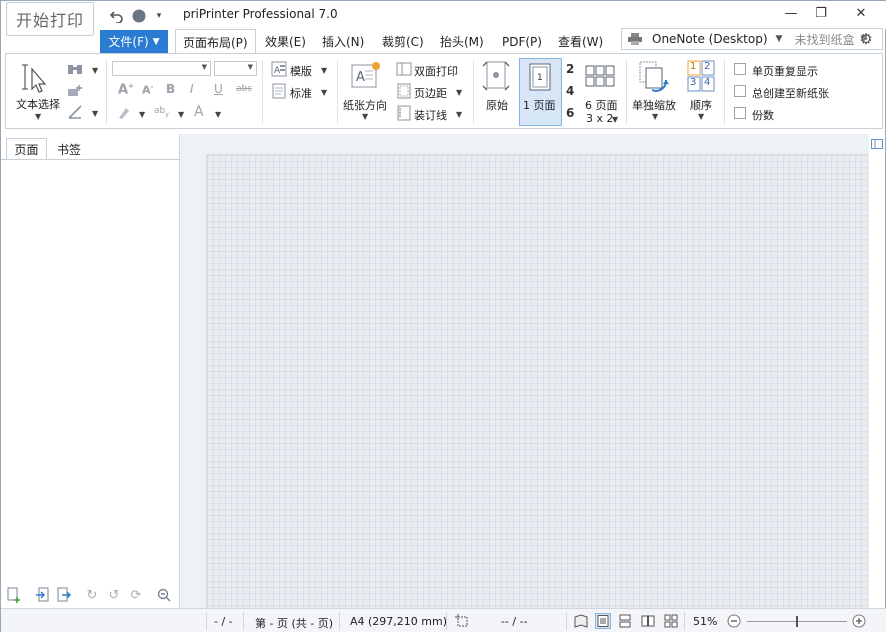 The height and width of the screenshot is (632, 886). I want to click on duplex-label: 双面打印, so click(436, 71).